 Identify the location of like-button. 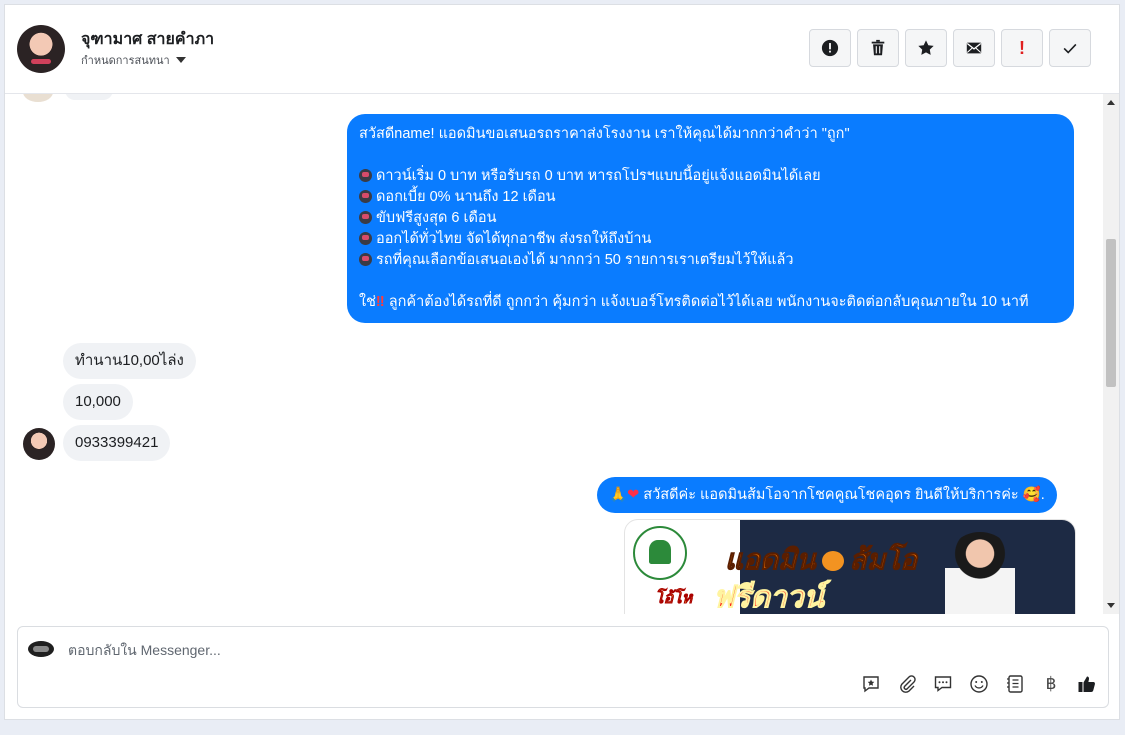
(1087, 684).